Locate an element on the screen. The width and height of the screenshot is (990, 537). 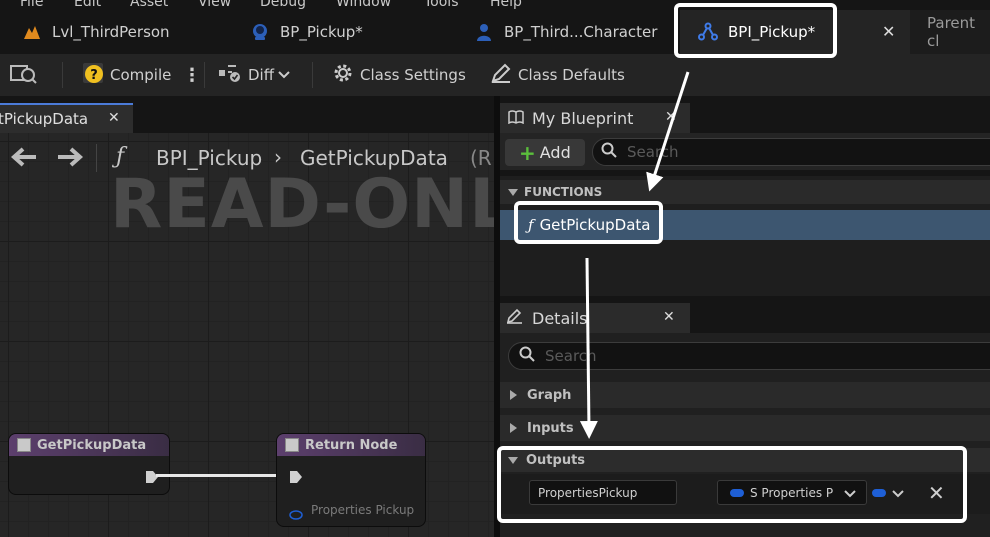
arrow-function-to-outputs is located at coordinates (588, 348).